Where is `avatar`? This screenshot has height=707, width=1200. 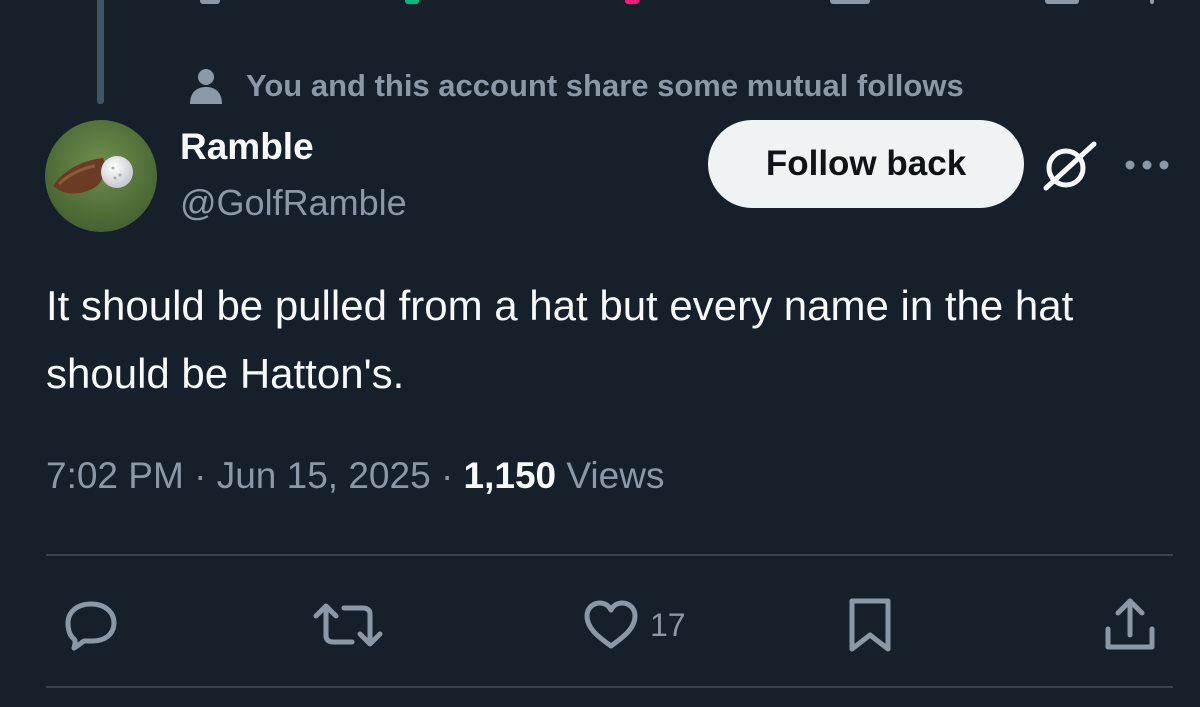 avatar is located at coordinates (101, 176).